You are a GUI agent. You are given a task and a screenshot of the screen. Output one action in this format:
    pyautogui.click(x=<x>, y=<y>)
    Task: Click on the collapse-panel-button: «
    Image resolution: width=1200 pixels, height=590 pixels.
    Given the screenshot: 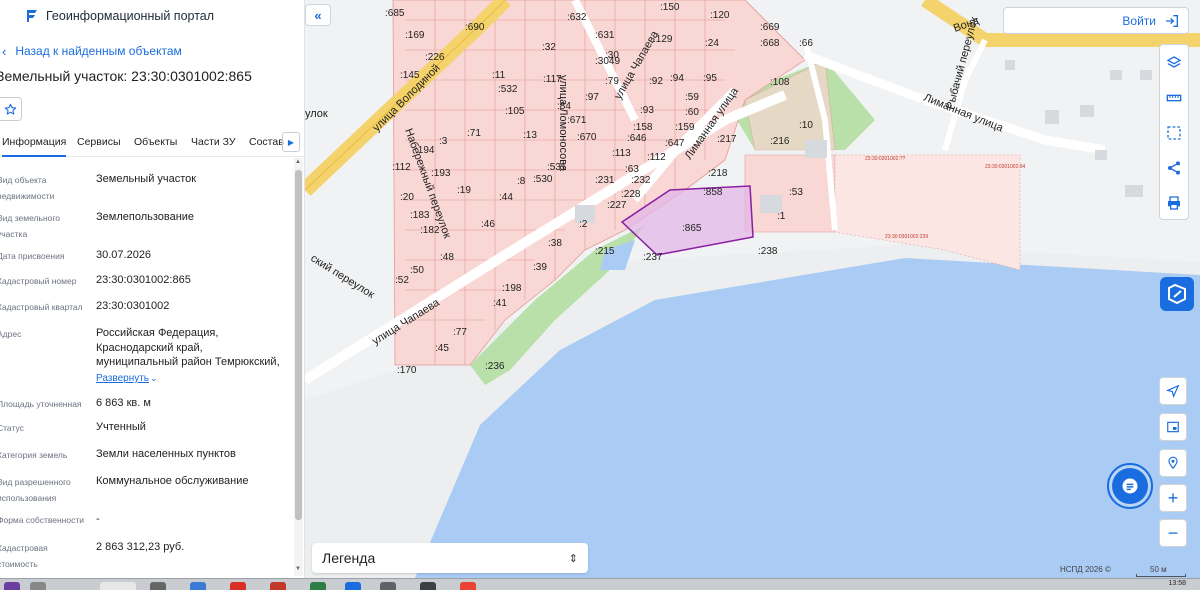 What is the action you would take?
    pyautogui.click(x=318, y=15)
    